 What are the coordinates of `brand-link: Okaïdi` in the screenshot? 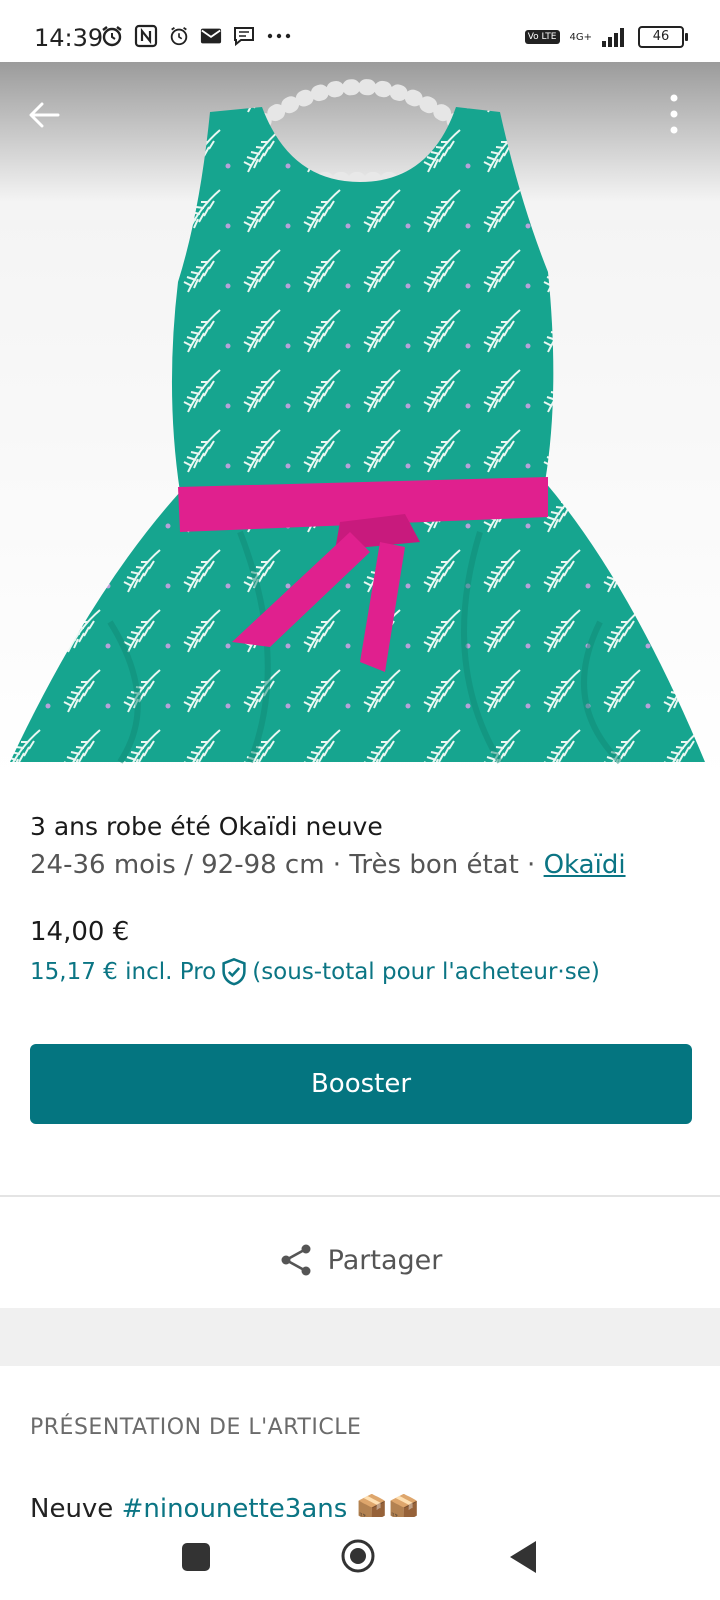 It's located at (585, 865).